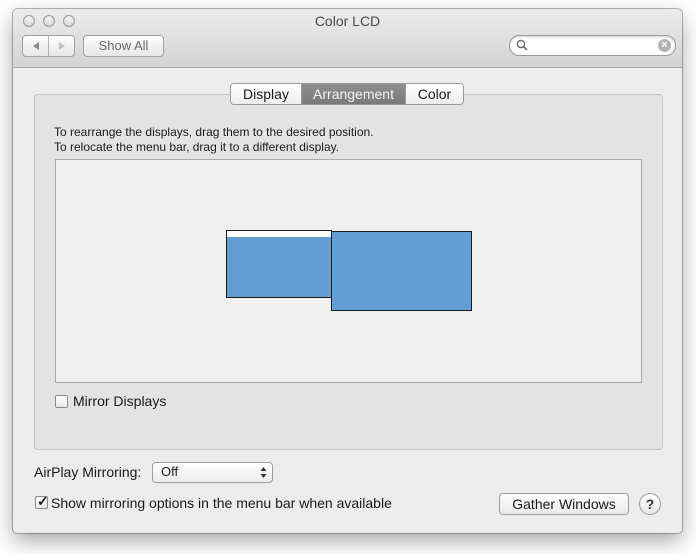 This screenshot has height=554, width=696. I want to click on airplay-selected-value: Off, so click(170, 471).